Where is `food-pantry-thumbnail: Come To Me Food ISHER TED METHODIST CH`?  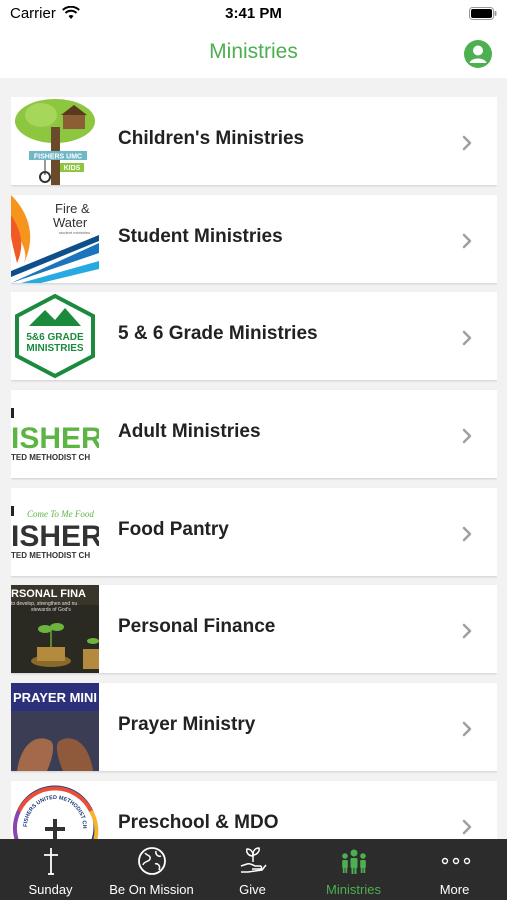 food-pantry-thumbnail: Come To Me Food ISHER TED METHODIST CH is located at coordinates (55, 531).